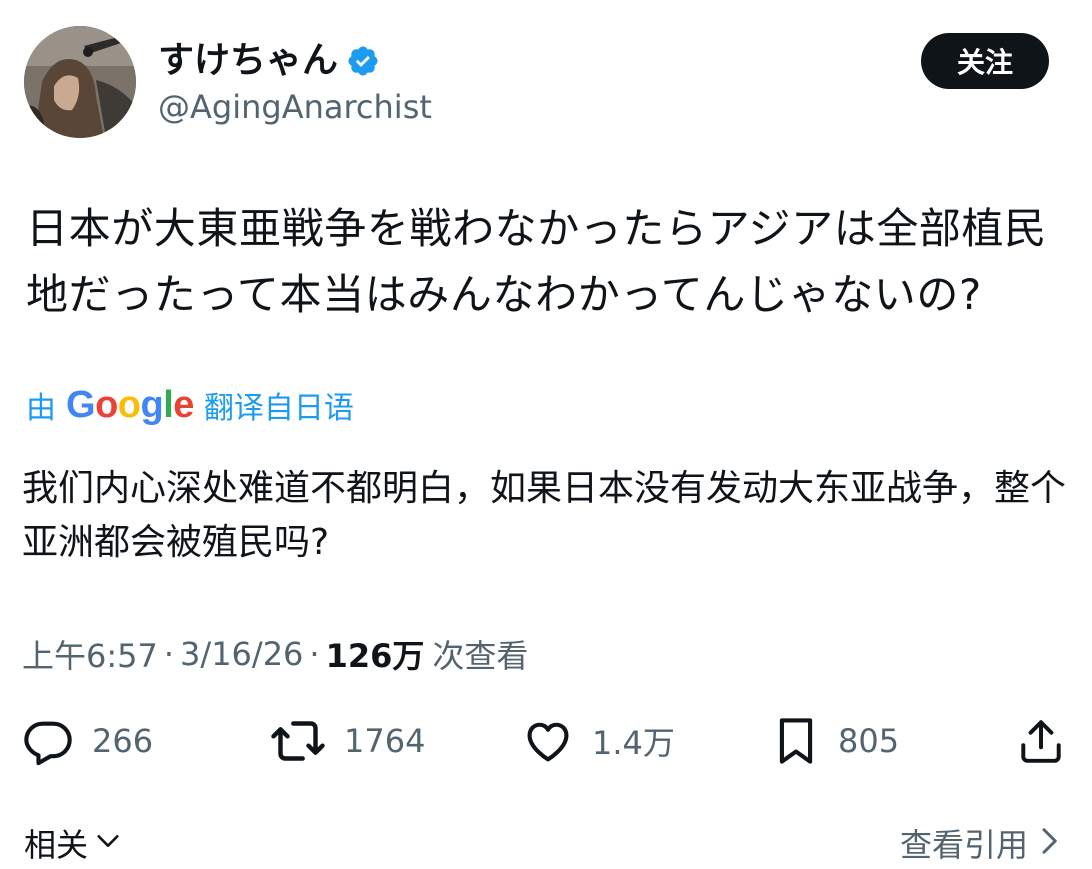 This screenshot has width=1092, height=869. What do you see at coordinates (87, 741) in the screenshot?
I see `reply-button: 266` at bounding box center [87, 741].